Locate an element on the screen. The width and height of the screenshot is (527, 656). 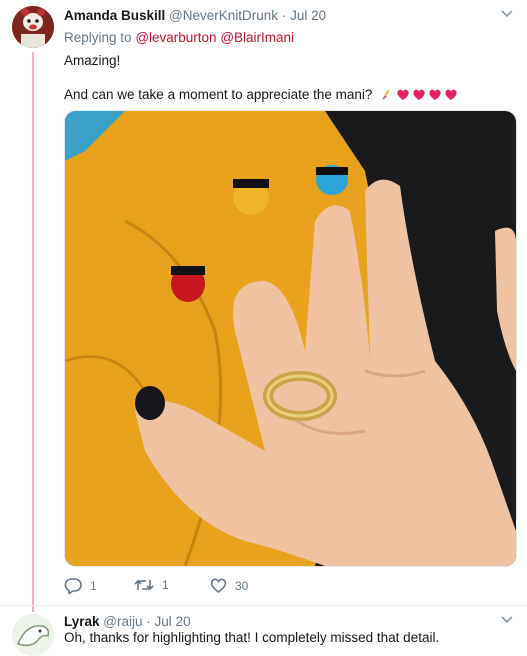
author-handle: @raiju is located at coordinates (122, 621).